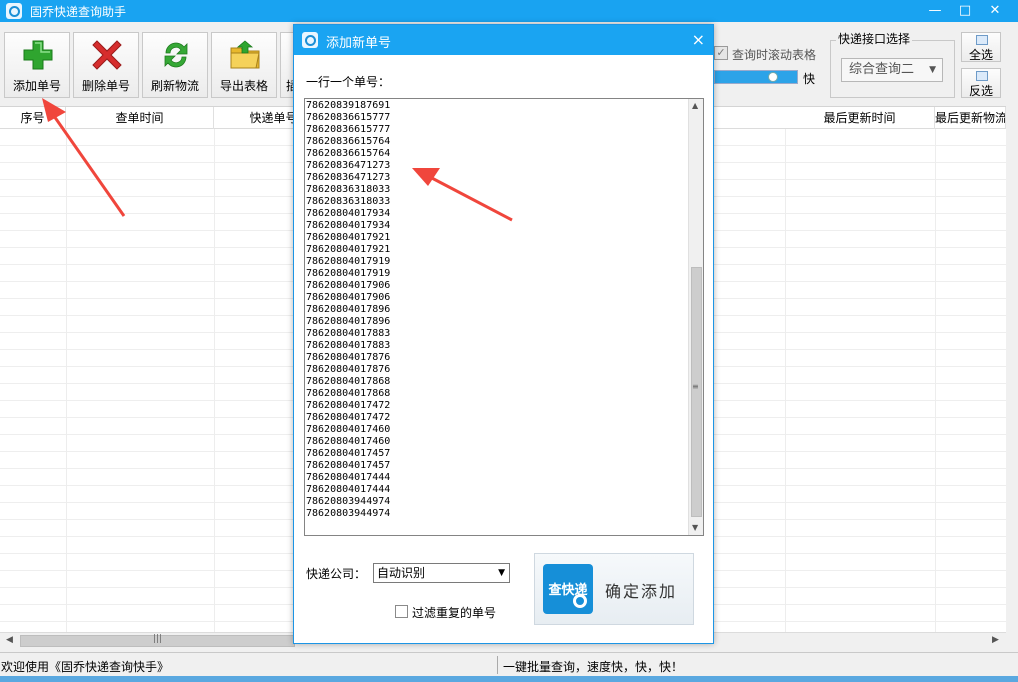 The height and width of the screenshot is (682, 1018). What do you see at coordinates (497, 665) in the screenshot?
I see `status-separator` at bounding box center [497, 665].